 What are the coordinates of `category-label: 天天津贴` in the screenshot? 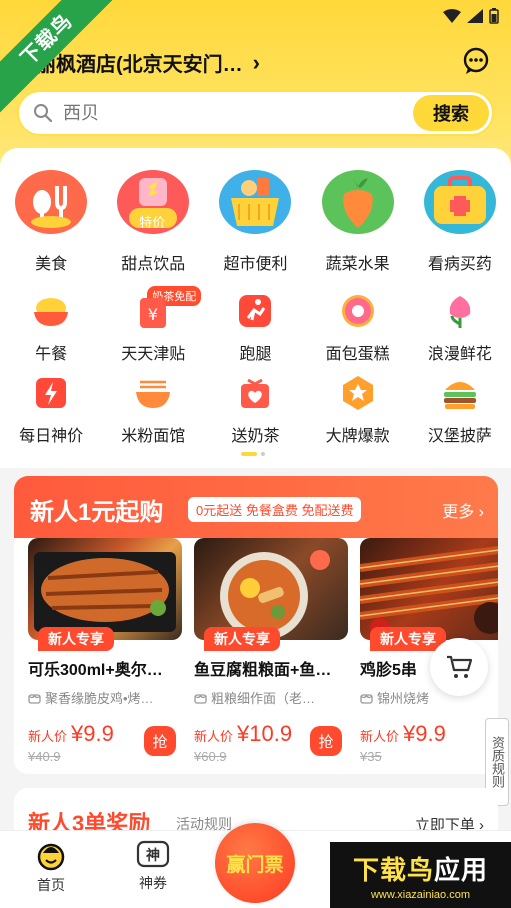 It's located at (153, 354).